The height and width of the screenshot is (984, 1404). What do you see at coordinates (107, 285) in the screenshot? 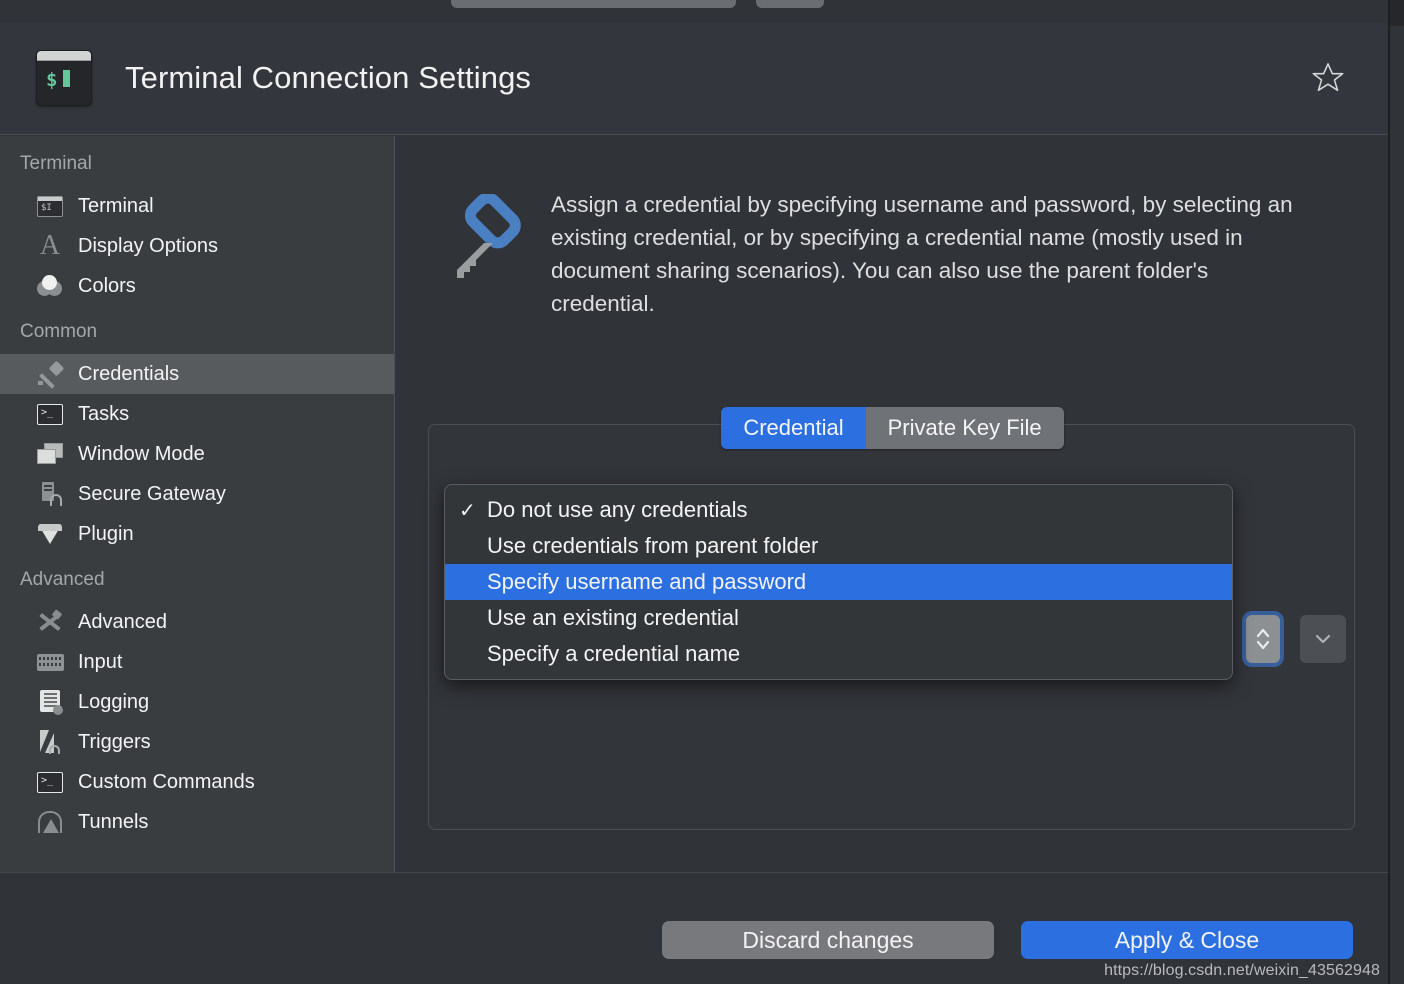
I see `sidebar-item-label: Colors` at bounding box center [107, 285].